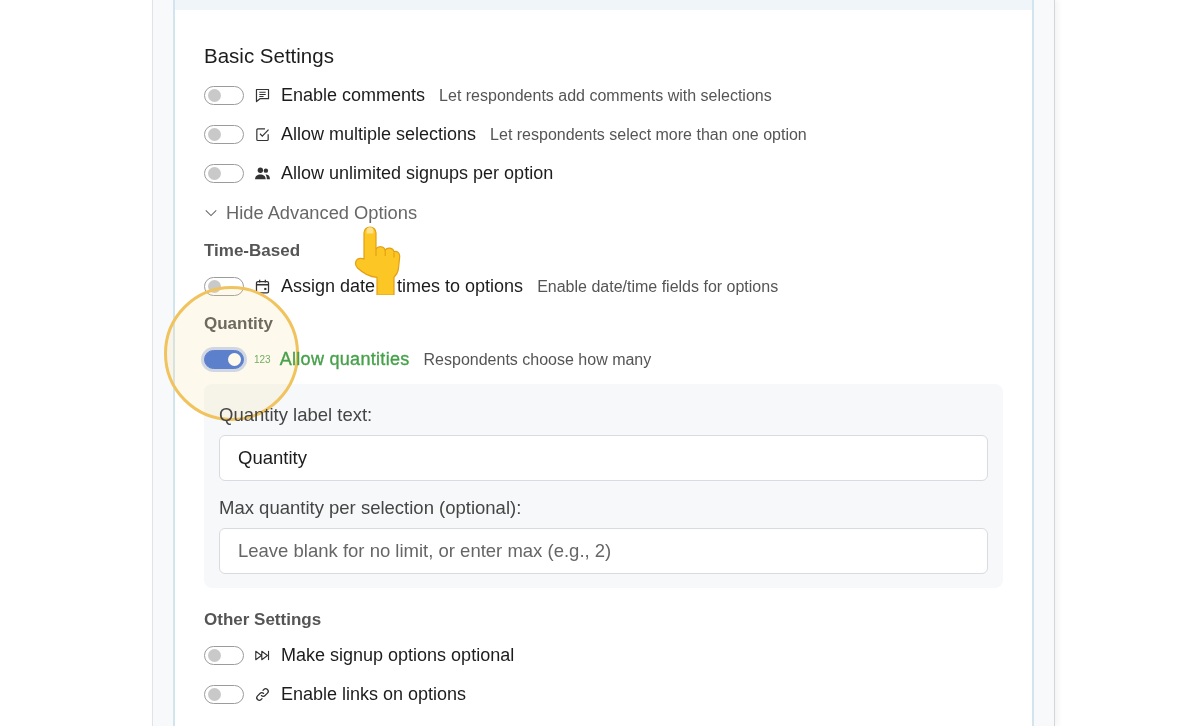 This screenshot has width=1200, height=726. What do you see at coordinates (262, 359) in the screenshot?
I see `numbers-icon: 123` at bounding box center [262, 359].